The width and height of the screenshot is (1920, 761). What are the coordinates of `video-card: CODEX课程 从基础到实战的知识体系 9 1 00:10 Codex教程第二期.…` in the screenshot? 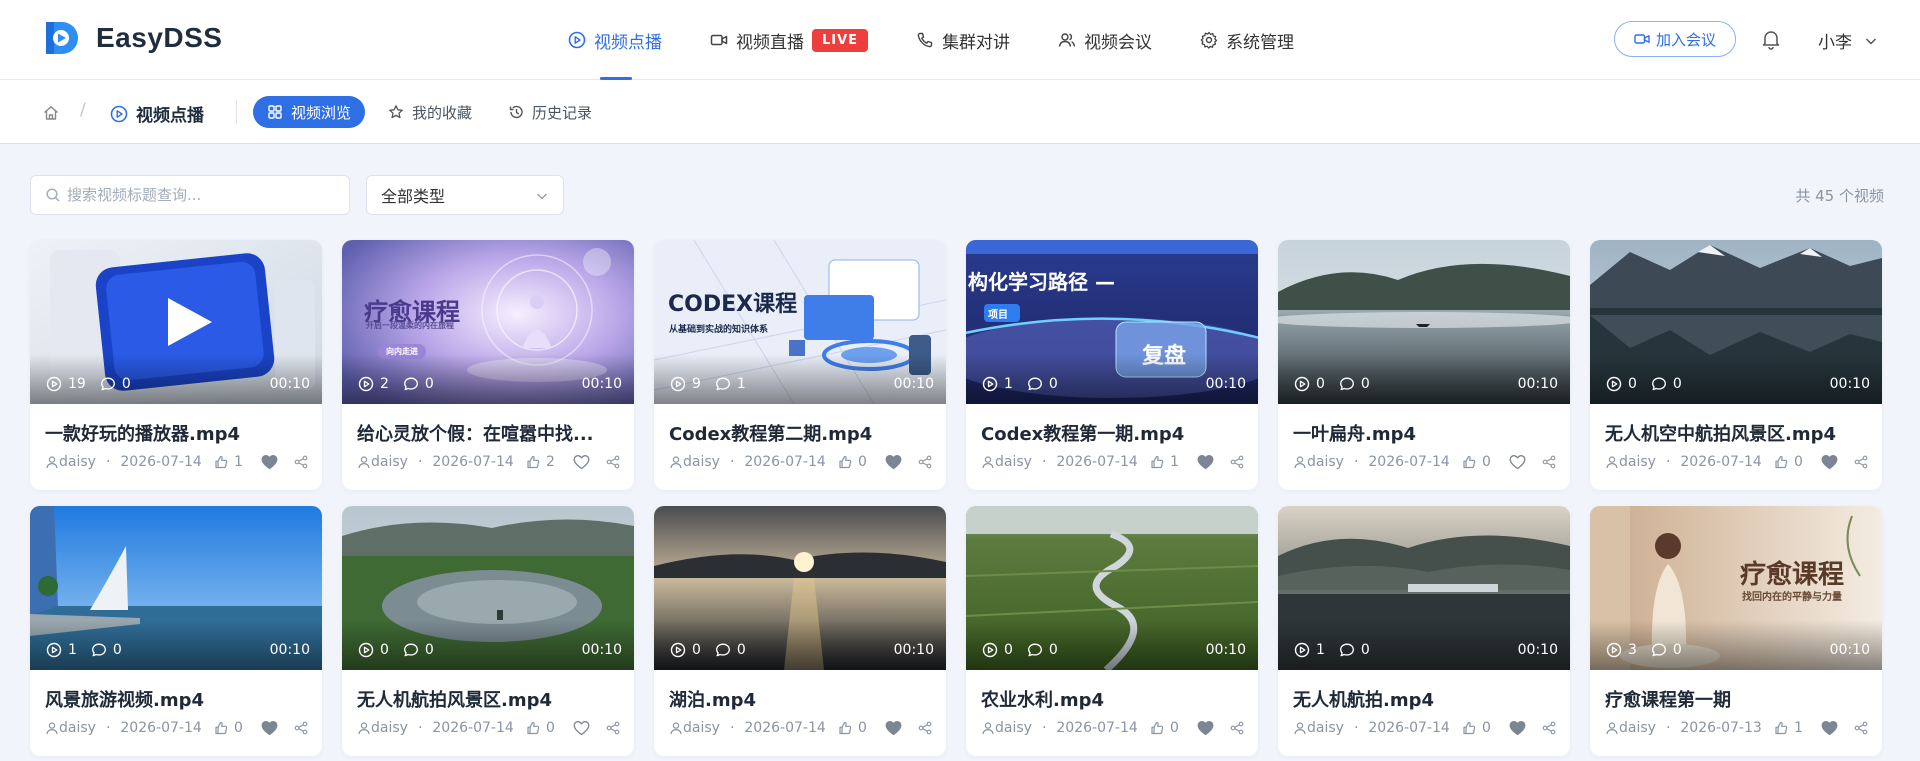 It's located at (800, 365).